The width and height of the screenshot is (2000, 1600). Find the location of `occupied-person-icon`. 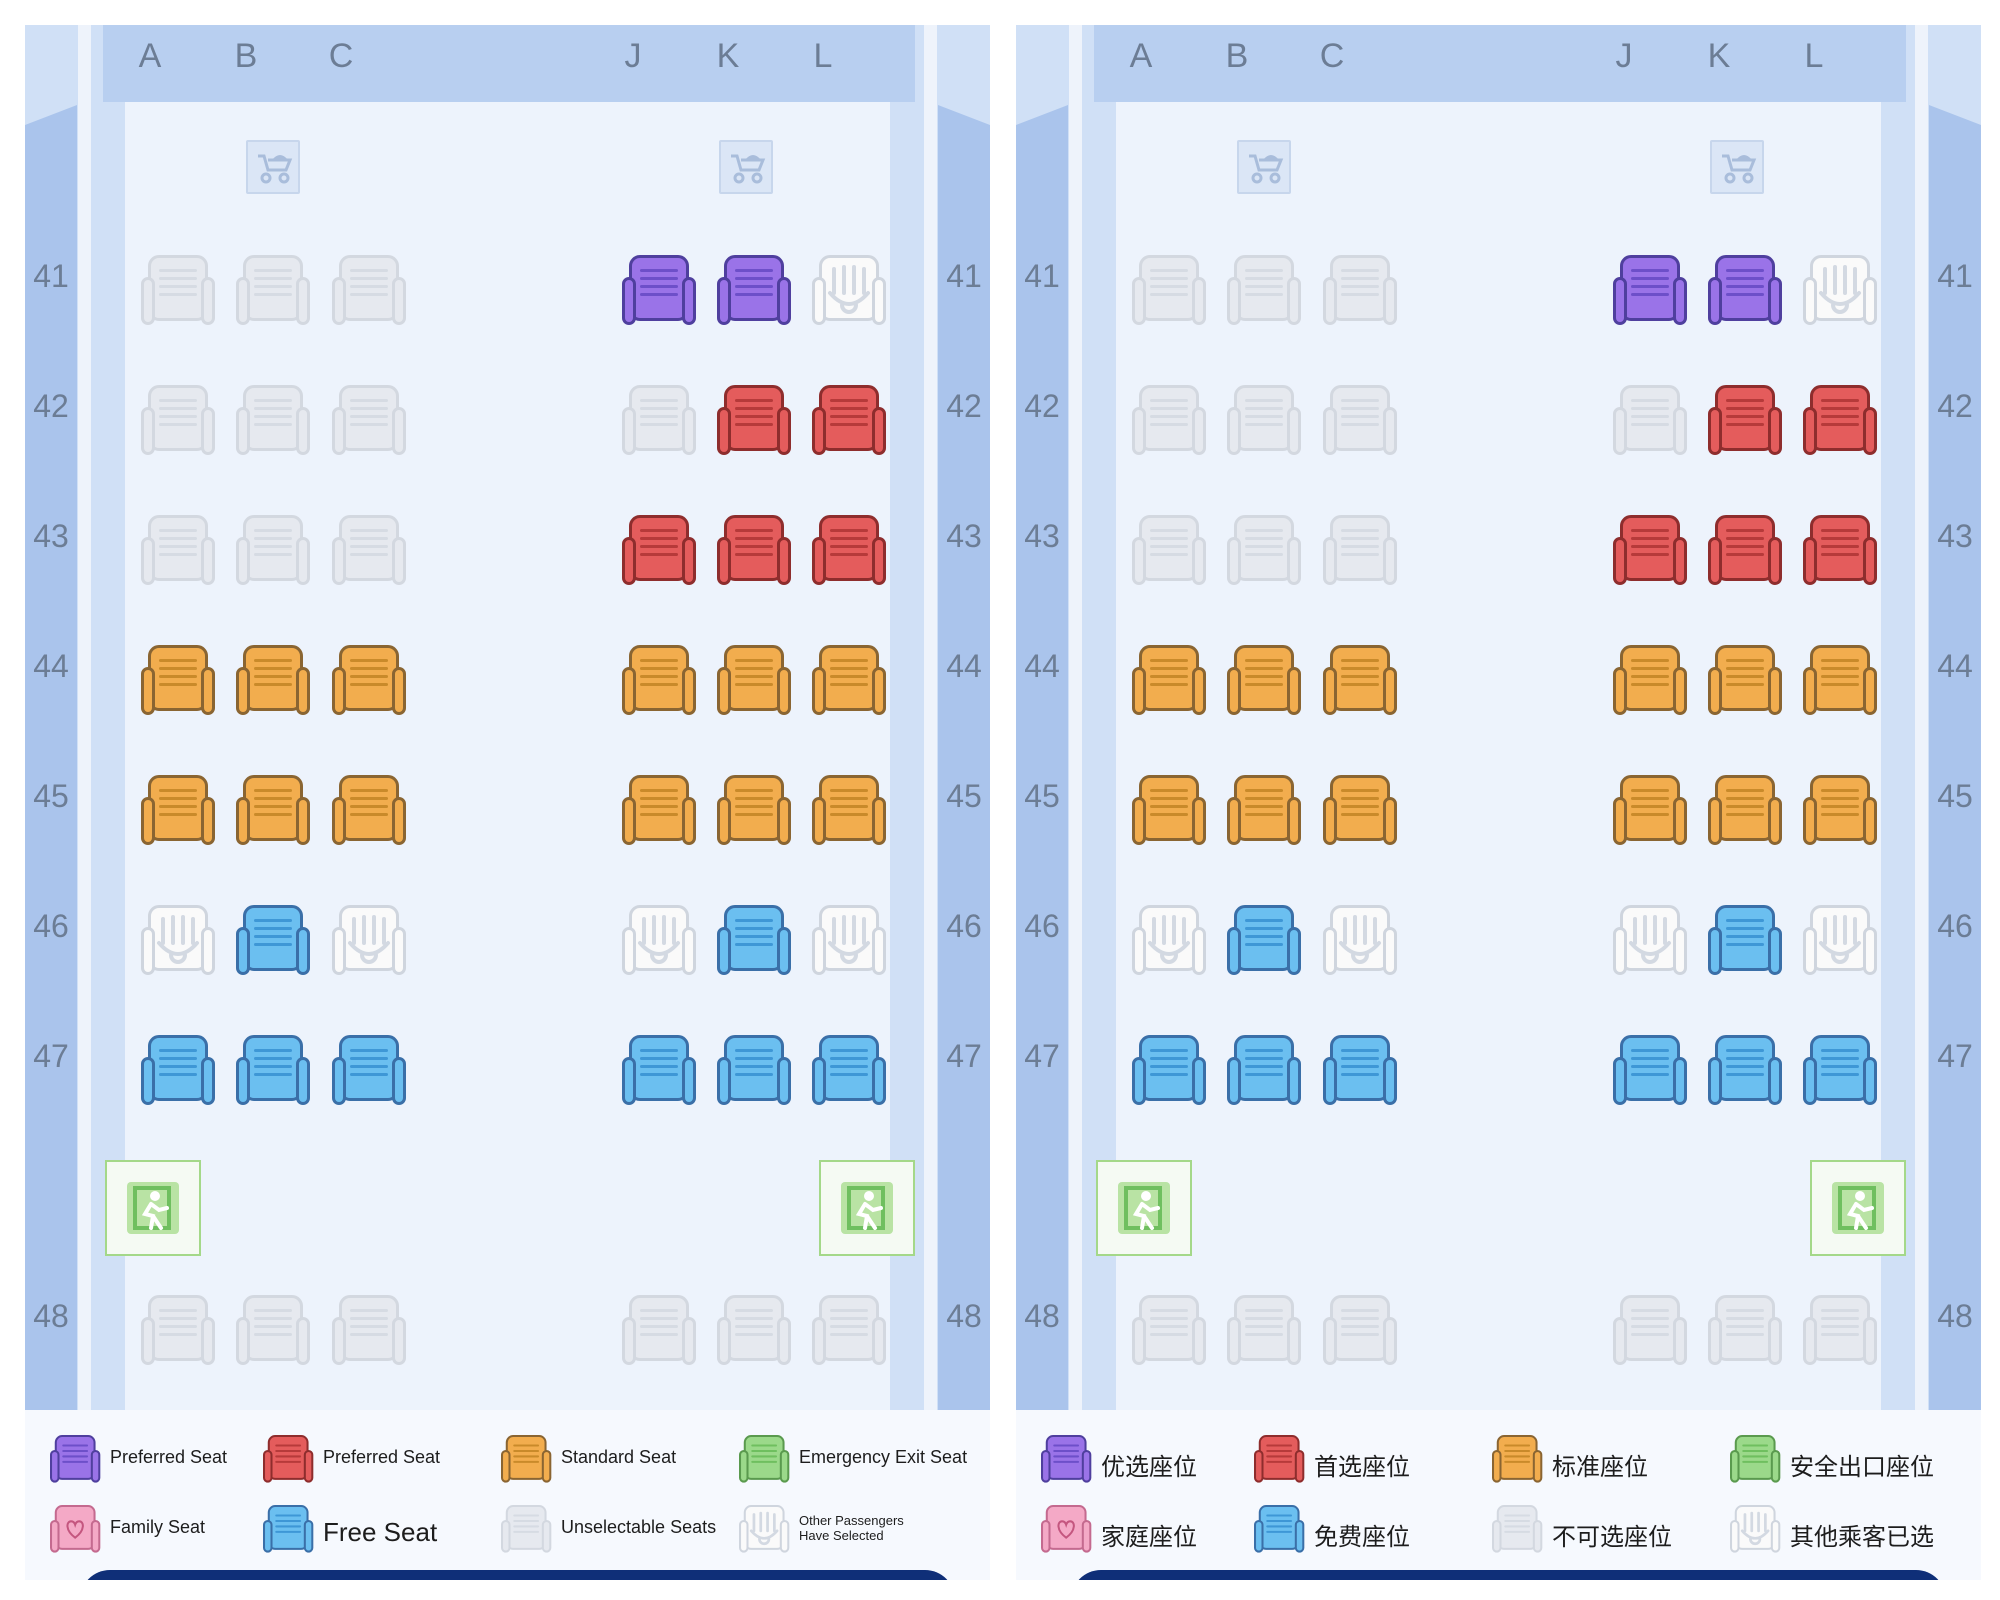

occupied-person-icon is located at coordinates (369, 939).